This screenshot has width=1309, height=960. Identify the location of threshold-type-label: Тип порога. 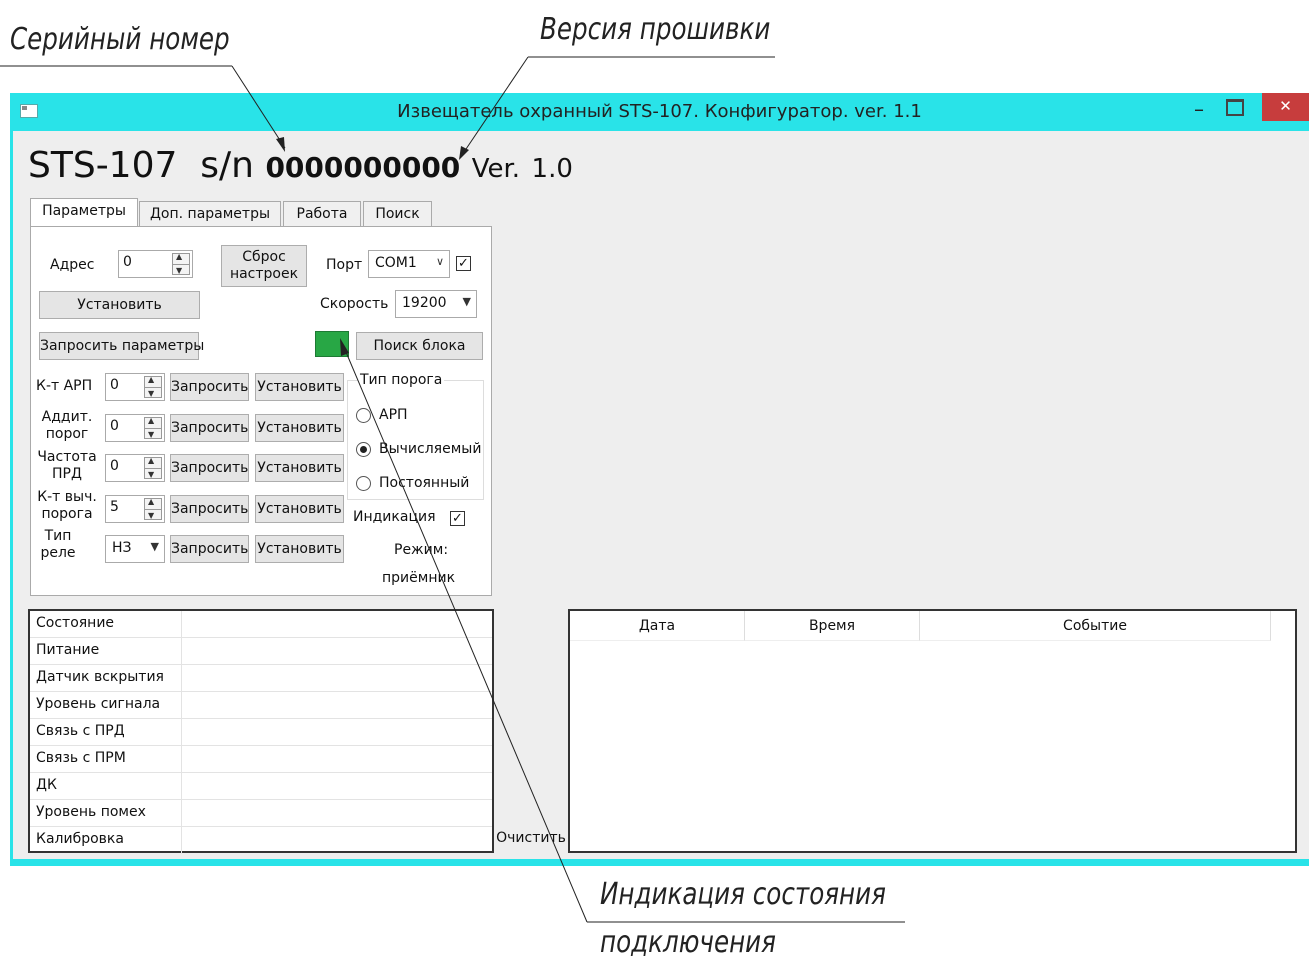
(401, 380).